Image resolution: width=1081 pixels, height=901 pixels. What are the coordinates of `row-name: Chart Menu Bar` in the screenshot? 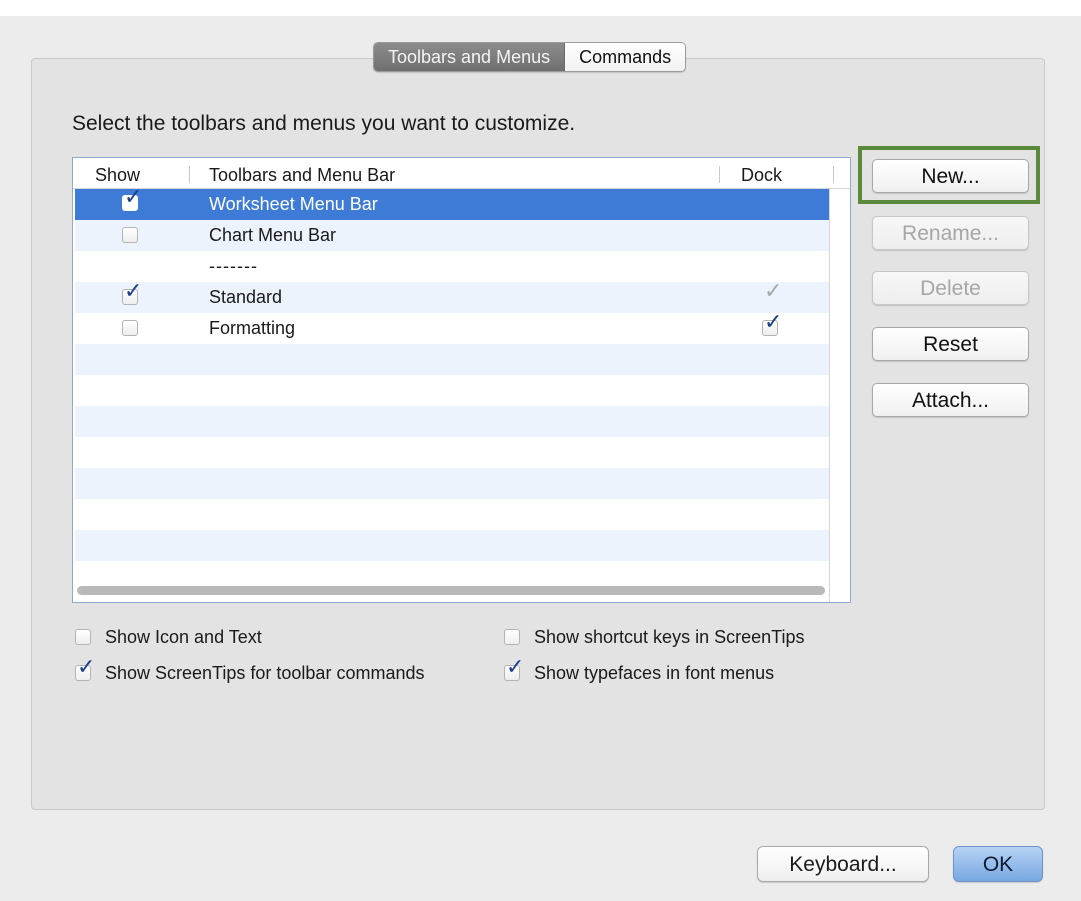 It's located at (273, 235).